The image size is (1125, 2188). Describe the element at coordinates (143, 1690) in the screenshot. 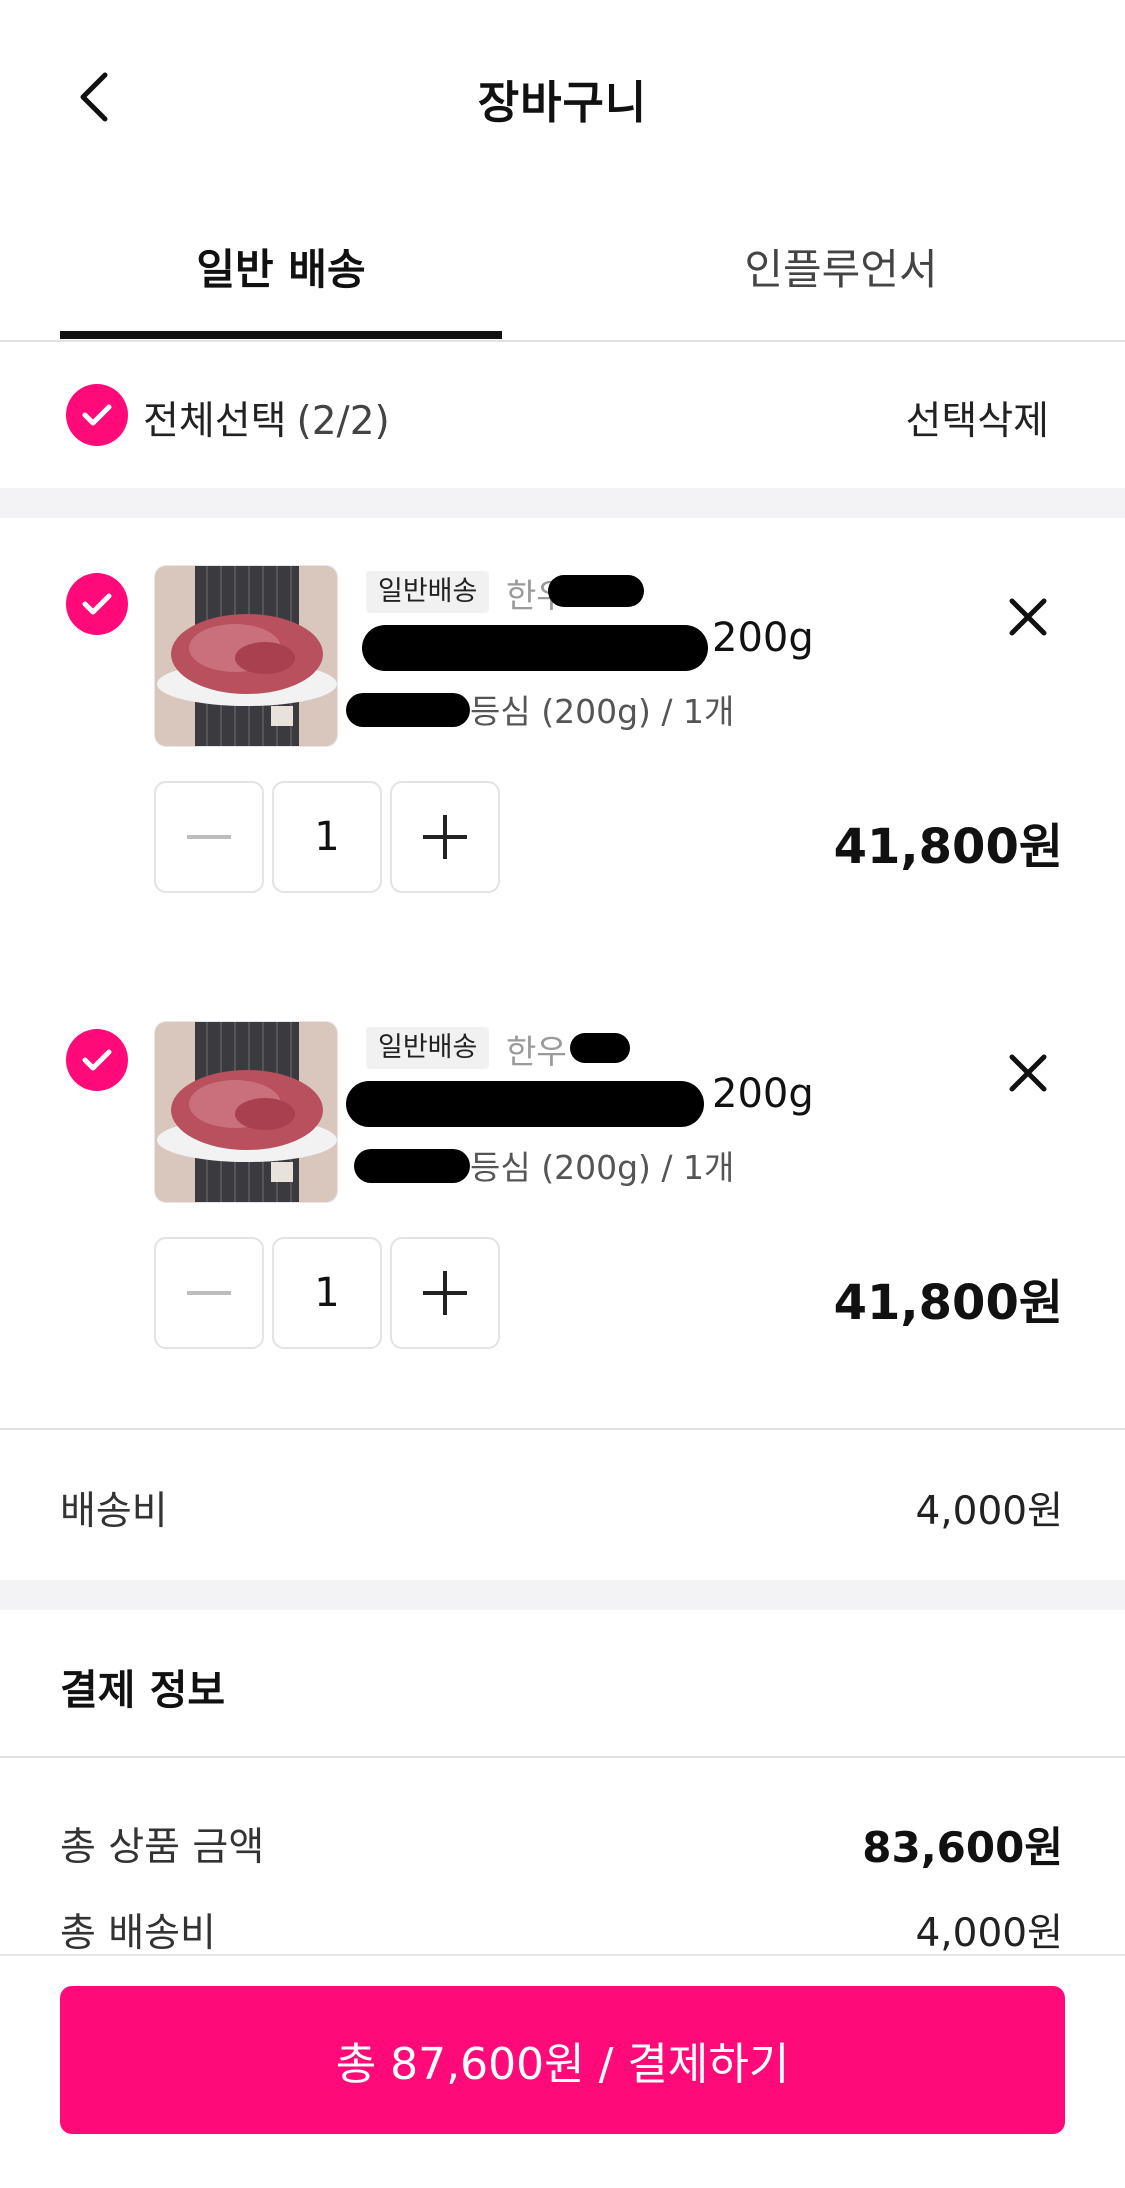

I see `payment-info-title: 결제 정보` at that location.